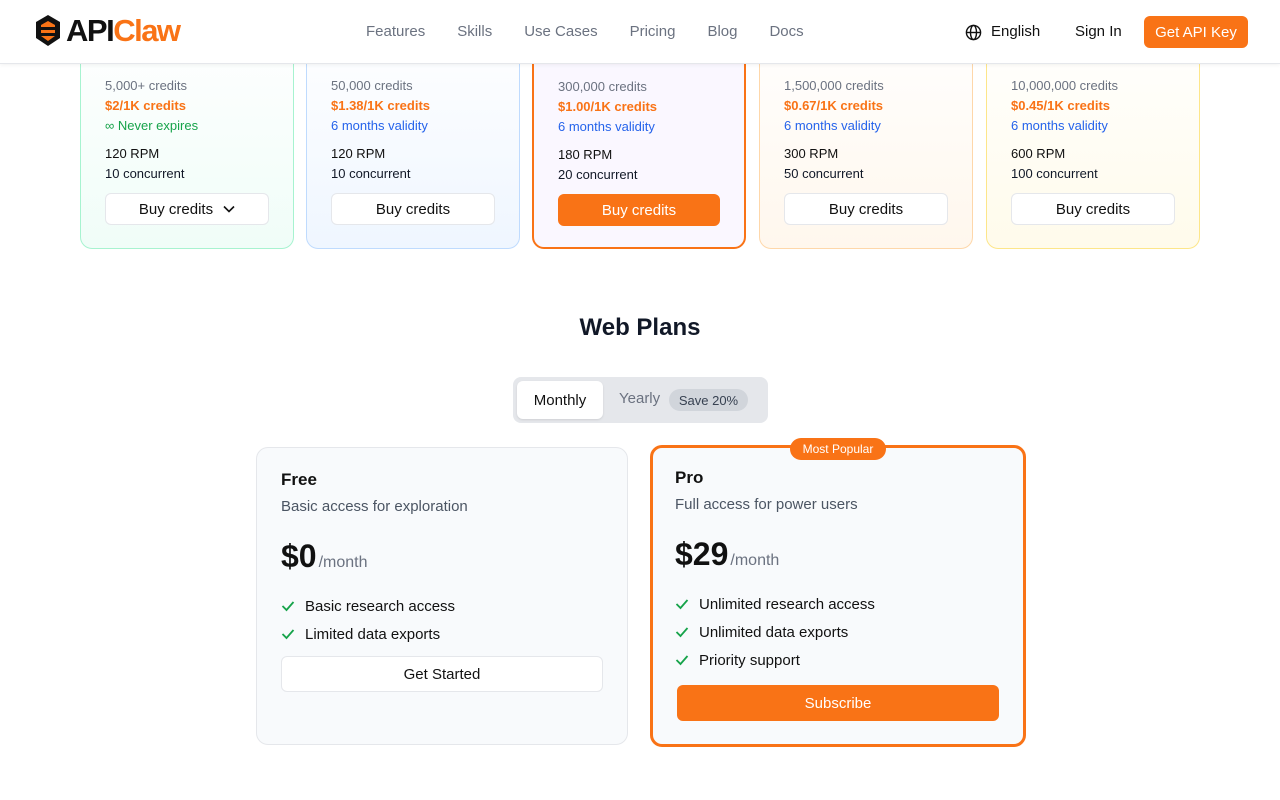 The height and width of the screenshot is (800, 1280). What do you see at coordinates (702, 554) in the screenshot?
I see `price-amount: $29` at bounding box center [702, 554].